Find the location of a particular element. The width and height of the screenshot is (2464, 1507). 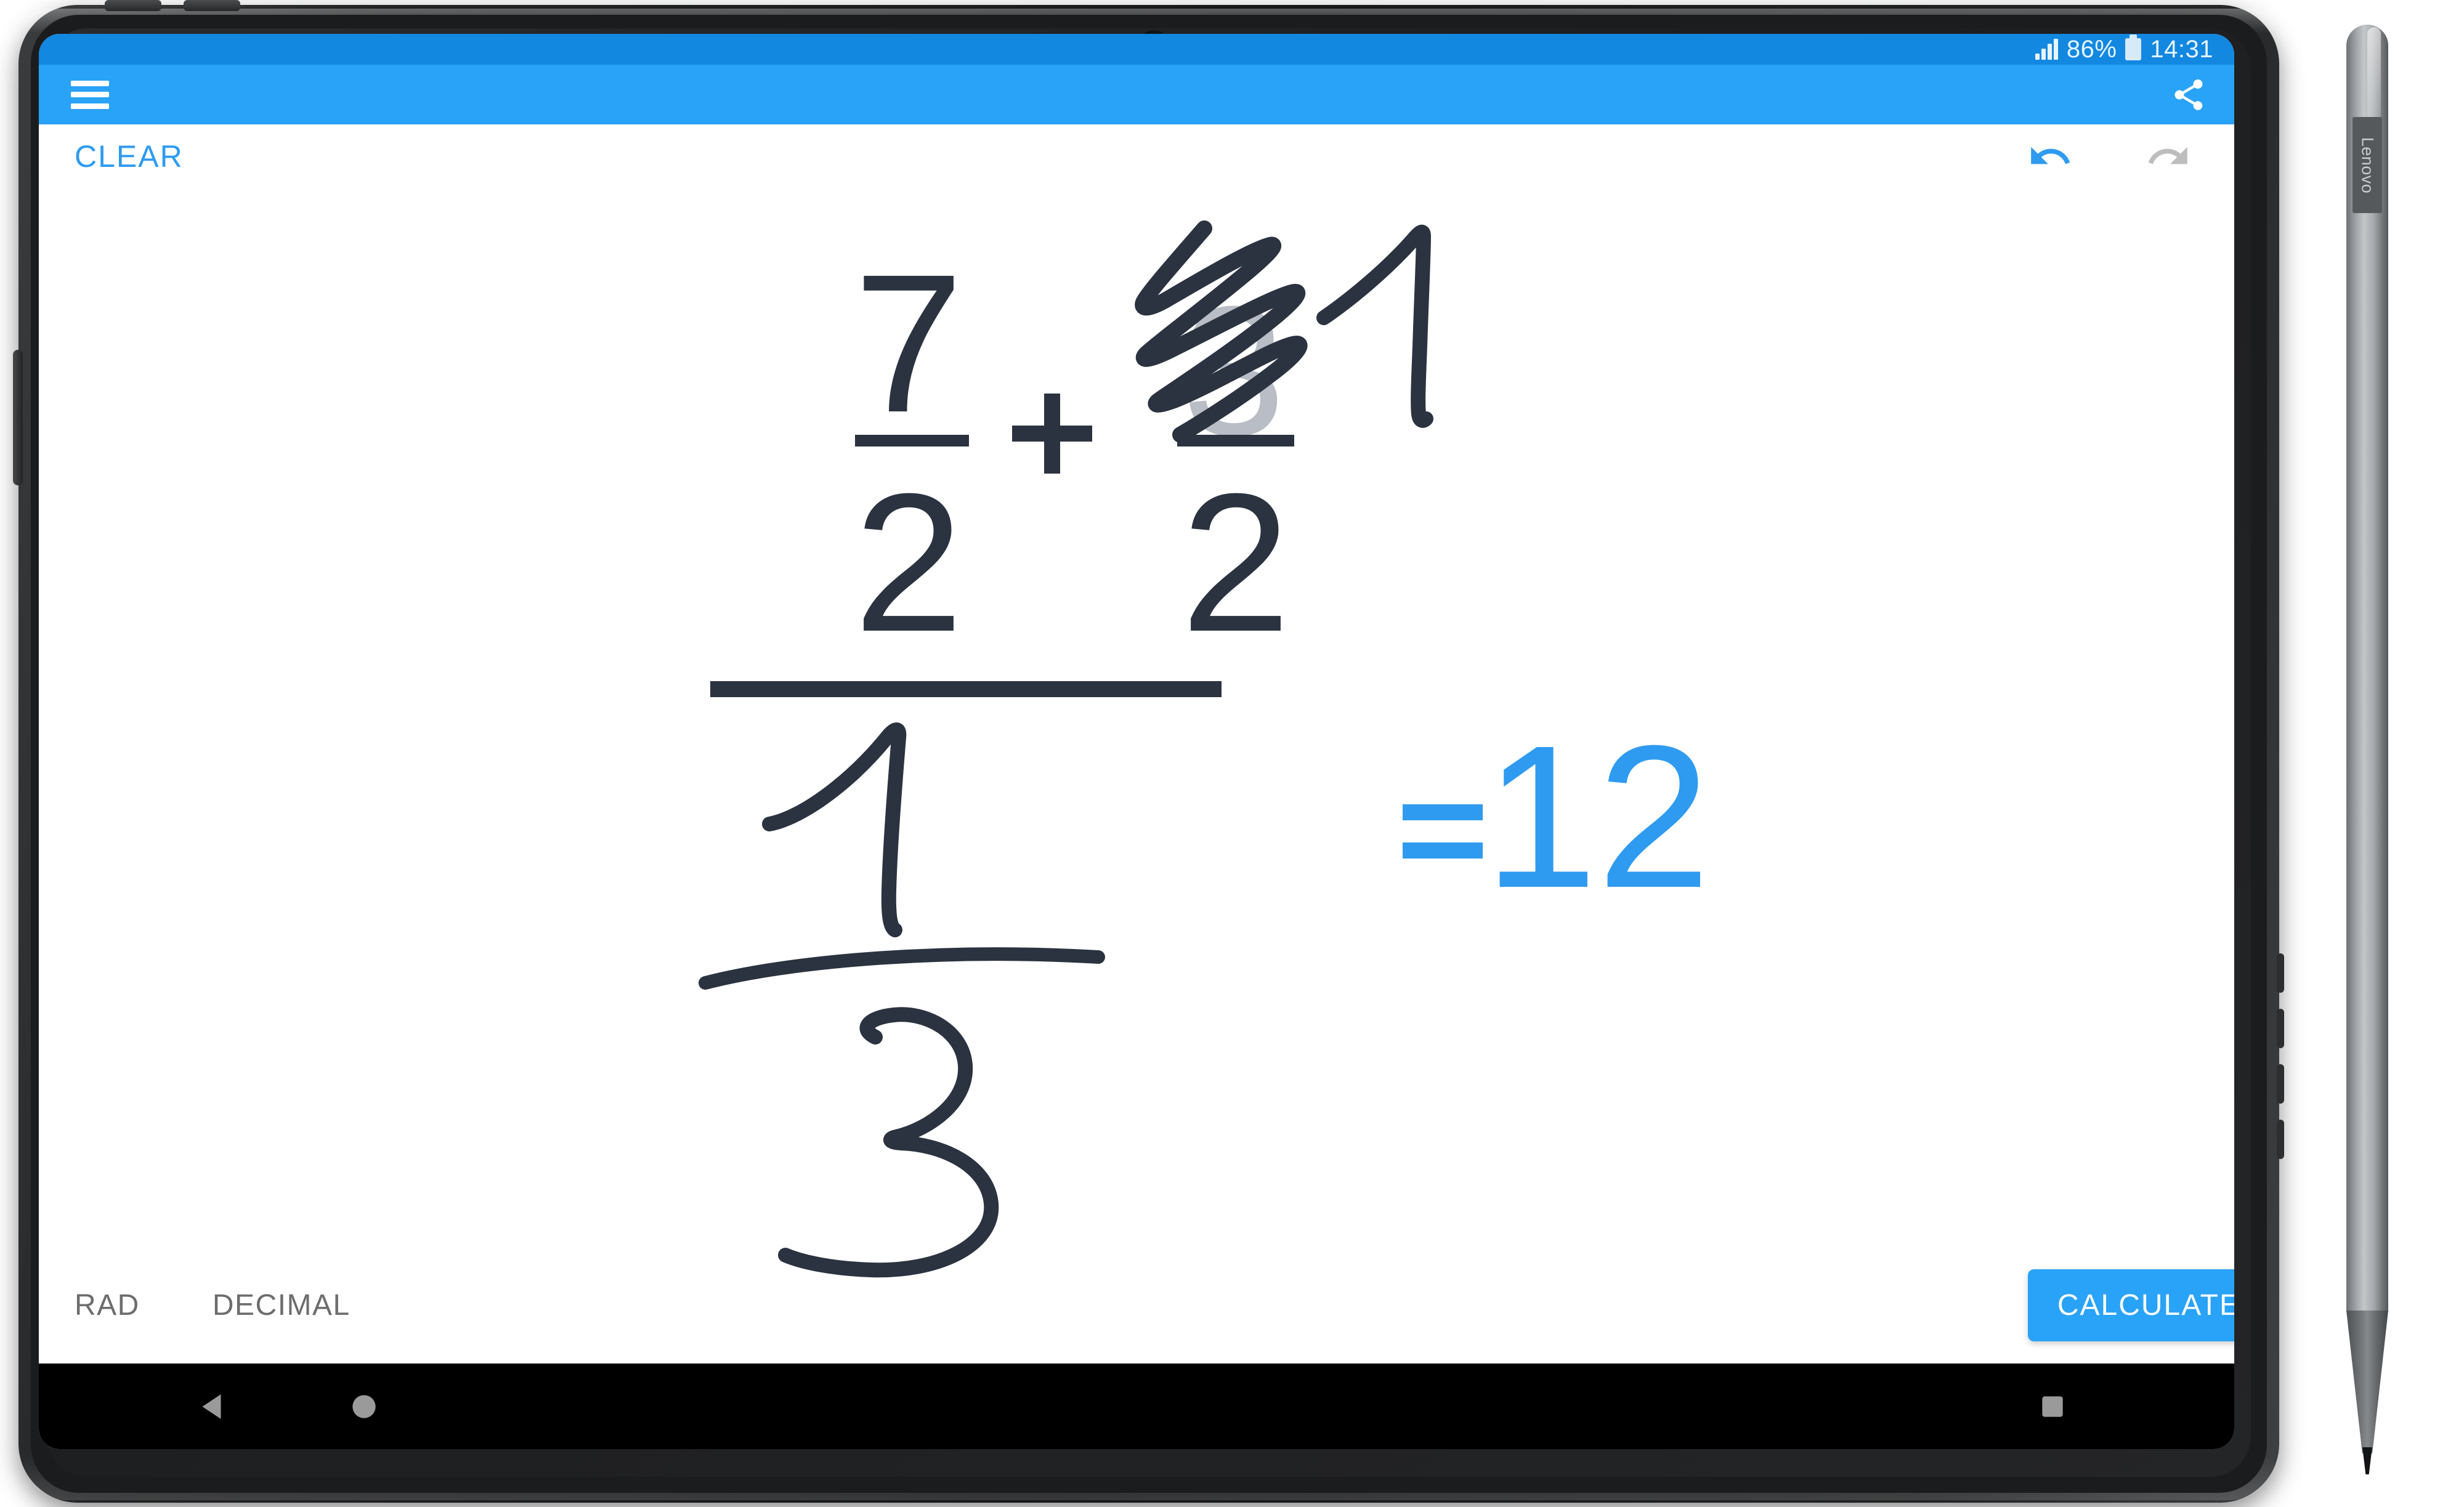

android-nav-bar is located at coordinates (1136, 1406).